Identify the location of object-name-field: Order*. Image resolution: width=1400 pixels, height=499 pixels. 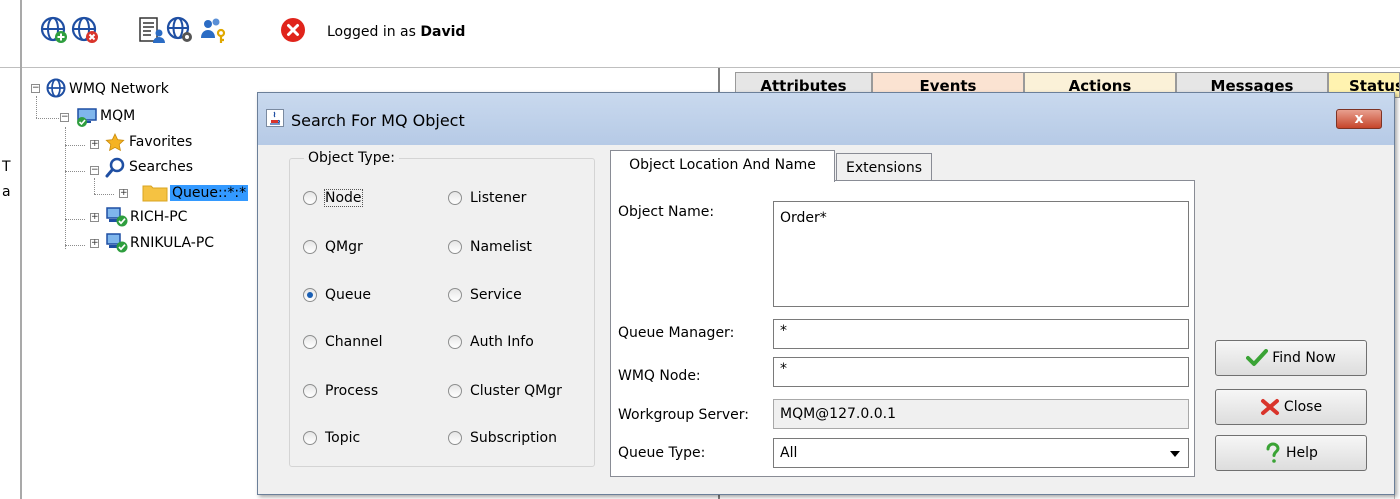
(981, 254).